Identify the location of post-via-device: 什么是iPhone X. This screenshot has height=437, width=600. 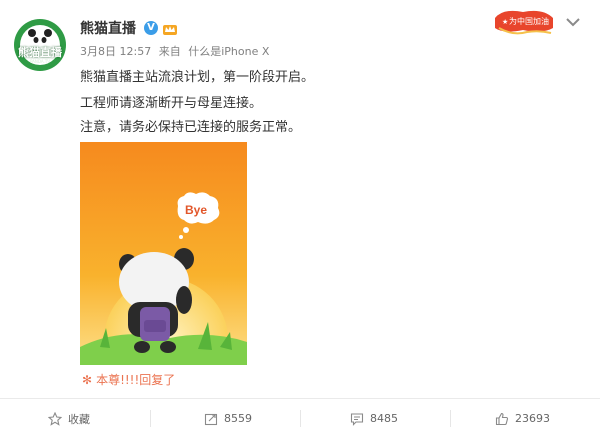
(228, 51).